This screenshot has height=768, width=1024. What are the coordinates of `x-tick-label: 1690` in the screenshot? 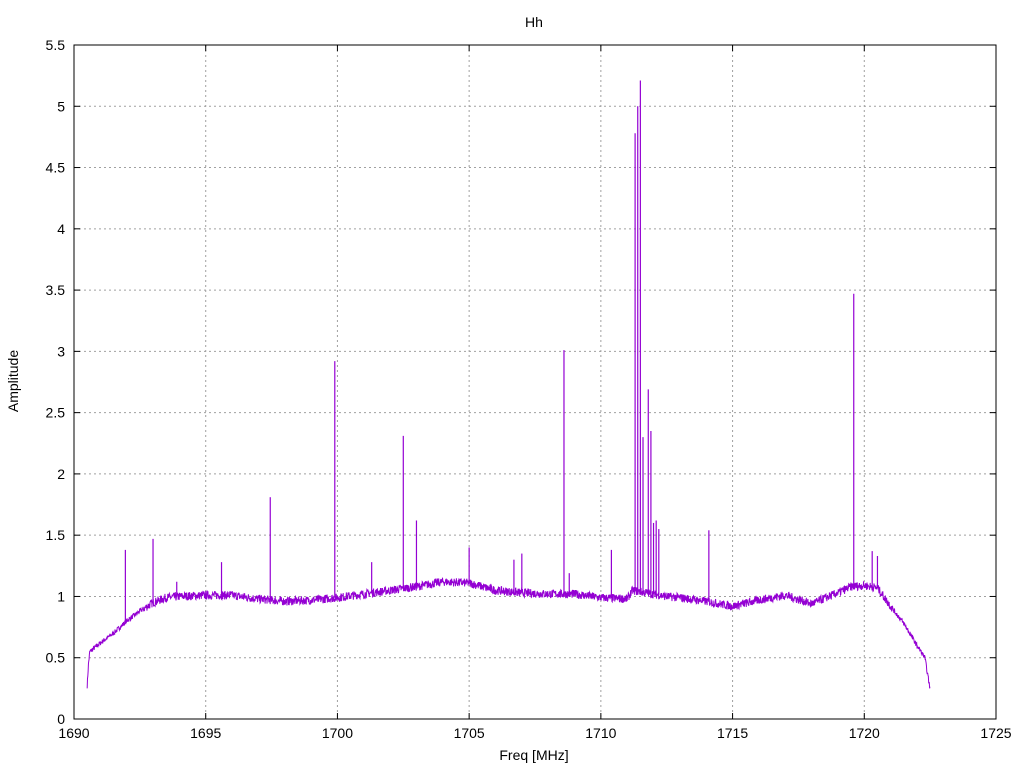 It's located at (73, 733).